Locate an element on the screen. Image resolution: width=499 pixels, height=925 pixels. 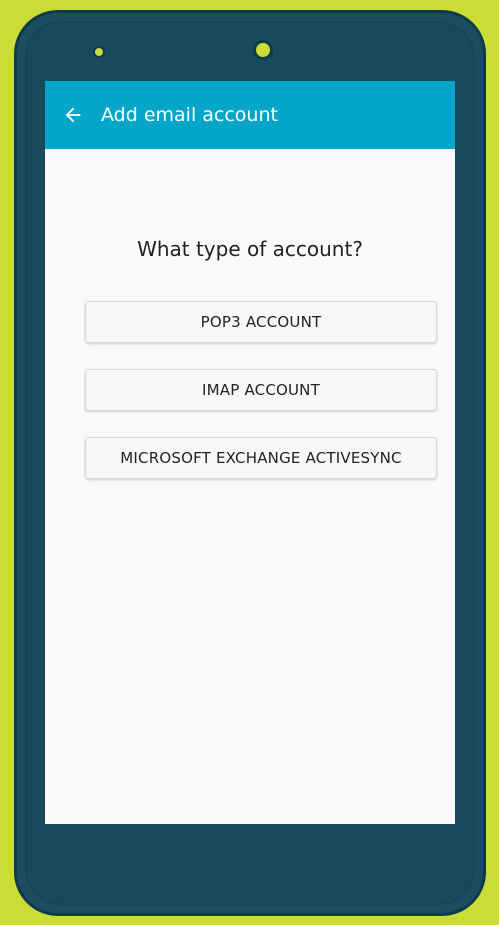
exchange-activesync-button: MICROSOFT EXCHANGE ACTIVESYNC is located at coordinates (261, 458).